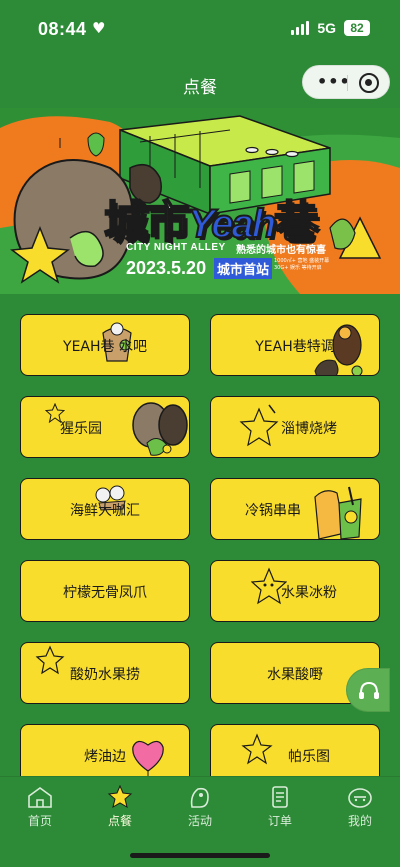 This screenshot has height=867, width=400. Describe the element at coordinates (200, 855) in the screenshot. I see `home-indicator` at that location.